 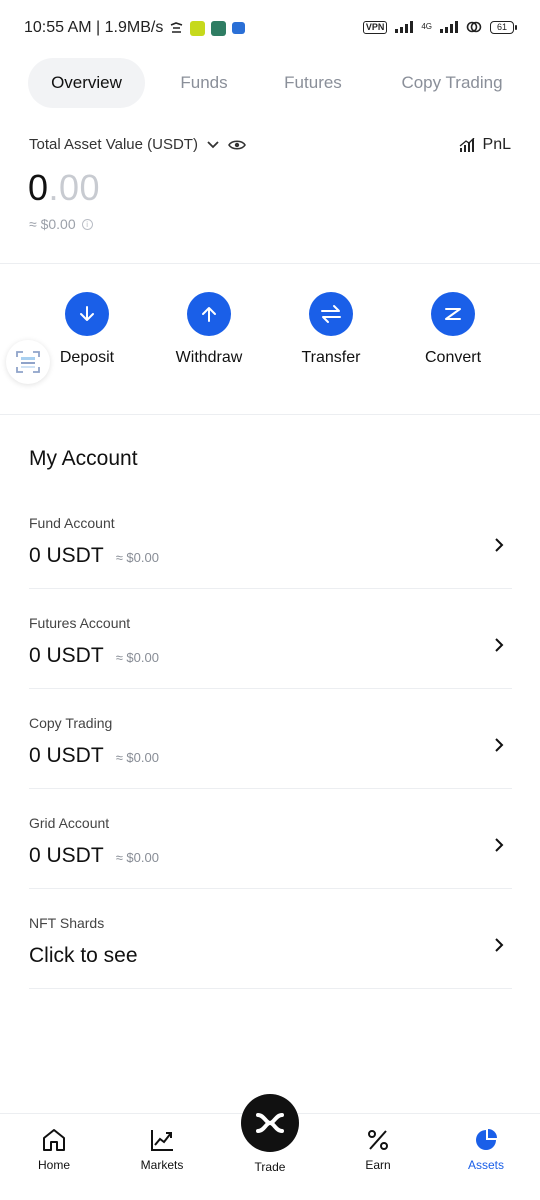 I want to click on total-asset-label-row: Total Asset Value (USDT), so click(x=137, y=144).